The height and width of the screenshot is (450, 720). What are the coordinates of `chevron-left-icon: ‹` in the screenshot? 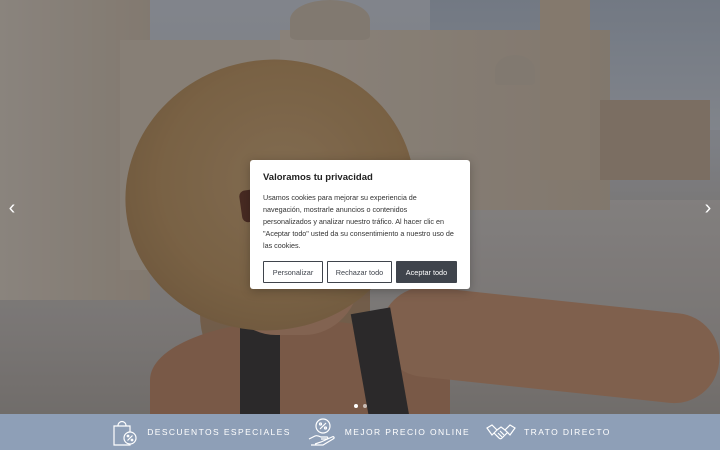 It's located at (12, 208).